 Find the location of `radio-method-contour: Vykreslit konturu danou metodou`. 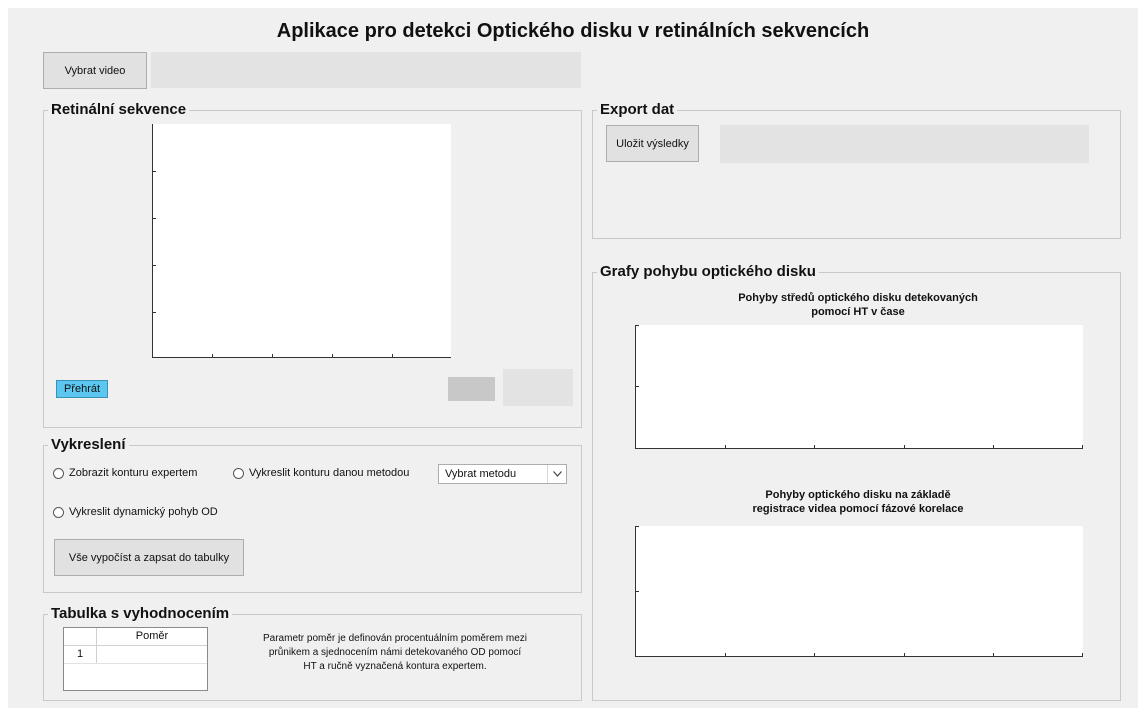

radio-method-contour: Vykreslit konturu danou metodou is located at coordinates (321, 473).